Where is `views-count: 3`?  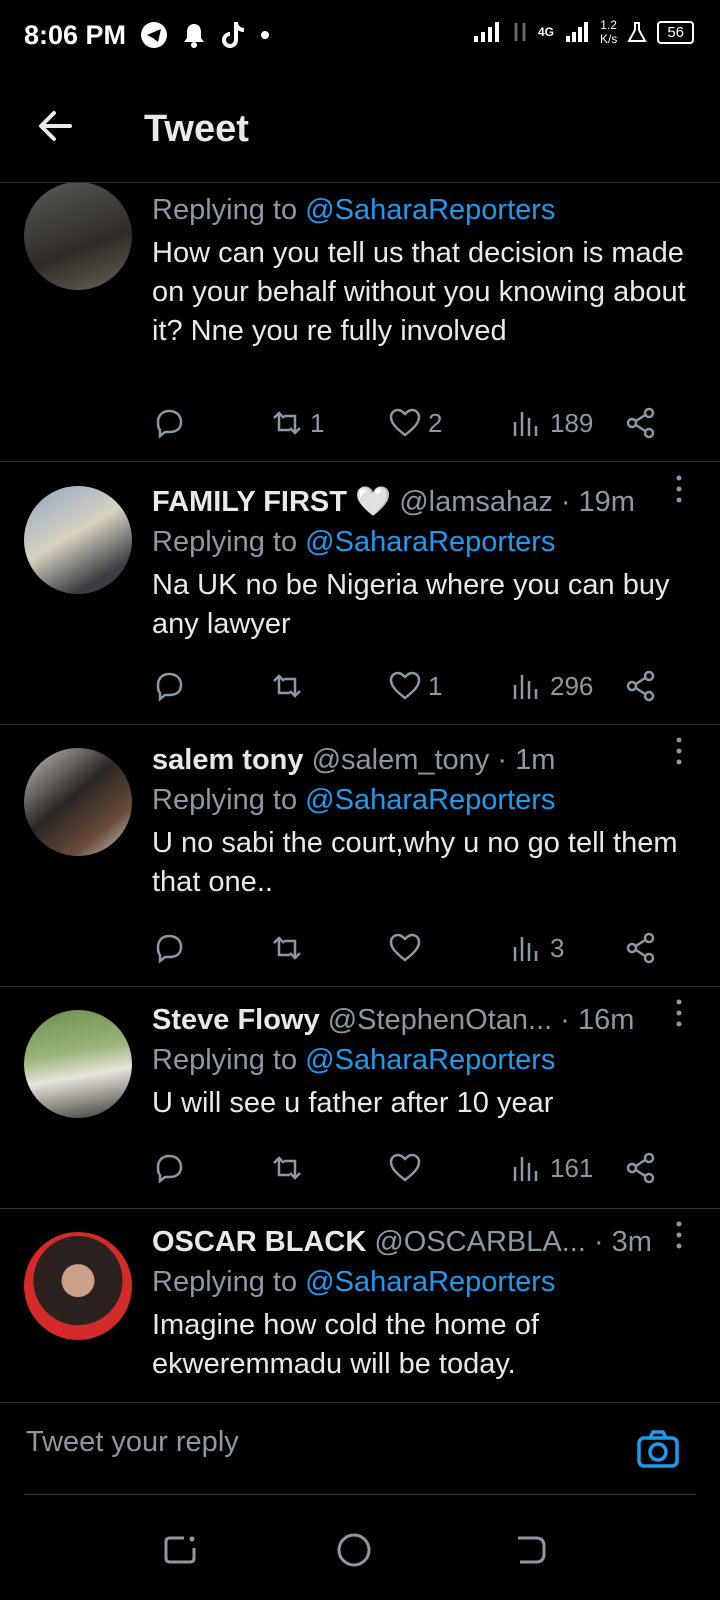 views-count: 3 is located at coordinates (557, 947).